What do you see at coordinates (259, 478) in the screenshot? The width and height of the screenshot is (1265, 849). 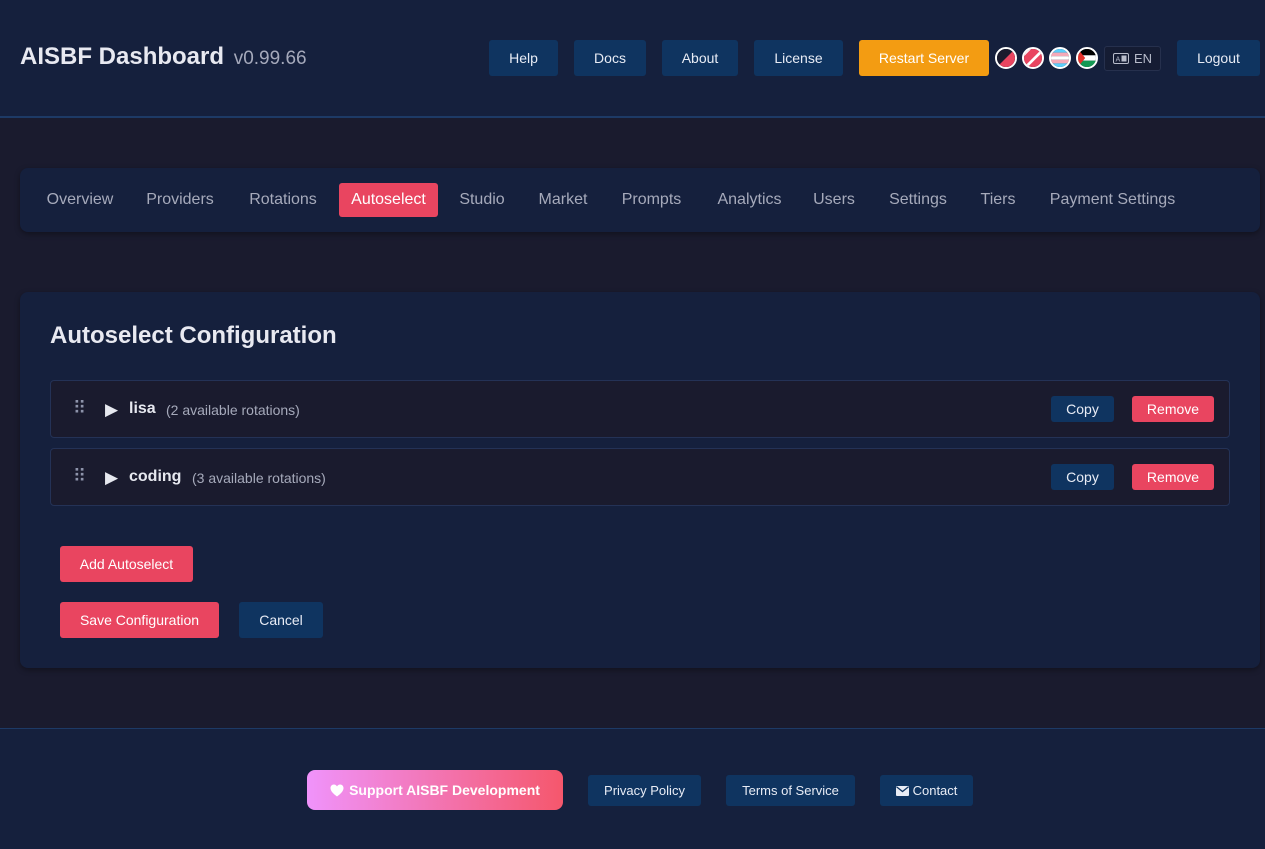 I see `autoselect-rotation-count: (3 available rotations)` at bounding box center [259, 478].